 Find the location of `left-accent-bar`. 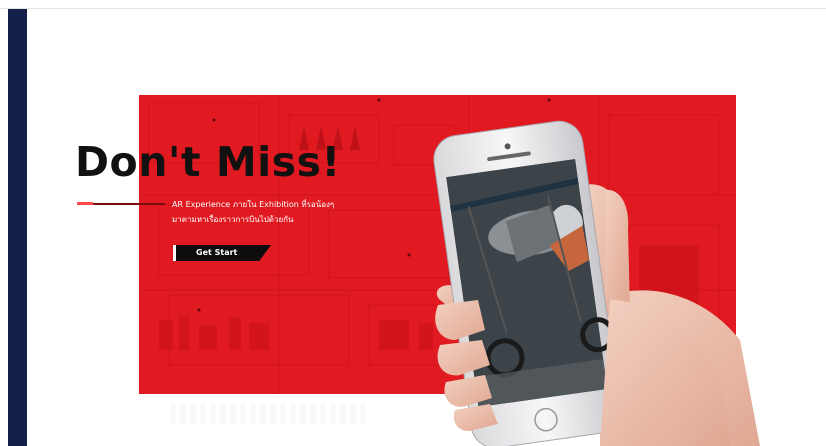

left-accent-bar is located at coordinates (17, 227).